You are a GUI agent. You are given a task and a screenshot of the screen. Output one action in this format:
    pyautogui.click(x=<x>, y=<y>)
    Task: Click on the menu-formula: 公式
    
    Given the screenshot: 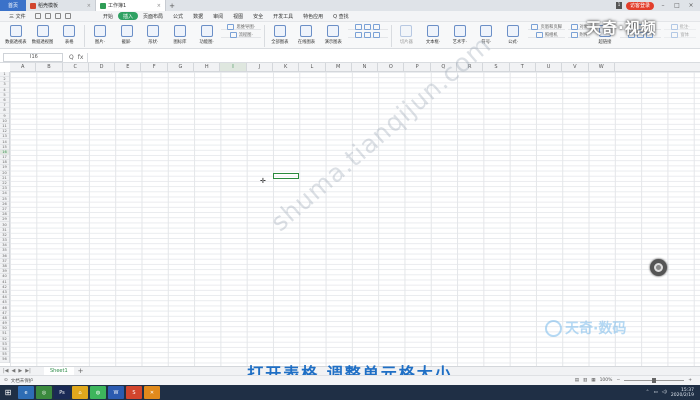 What is the action you would take?
    pyautogui.click(x=178, y=16)
    